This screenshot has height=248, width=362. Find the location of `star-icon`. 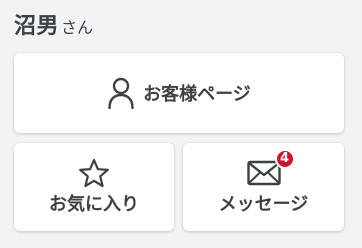

star-icon is located at coordinates (94, 173).